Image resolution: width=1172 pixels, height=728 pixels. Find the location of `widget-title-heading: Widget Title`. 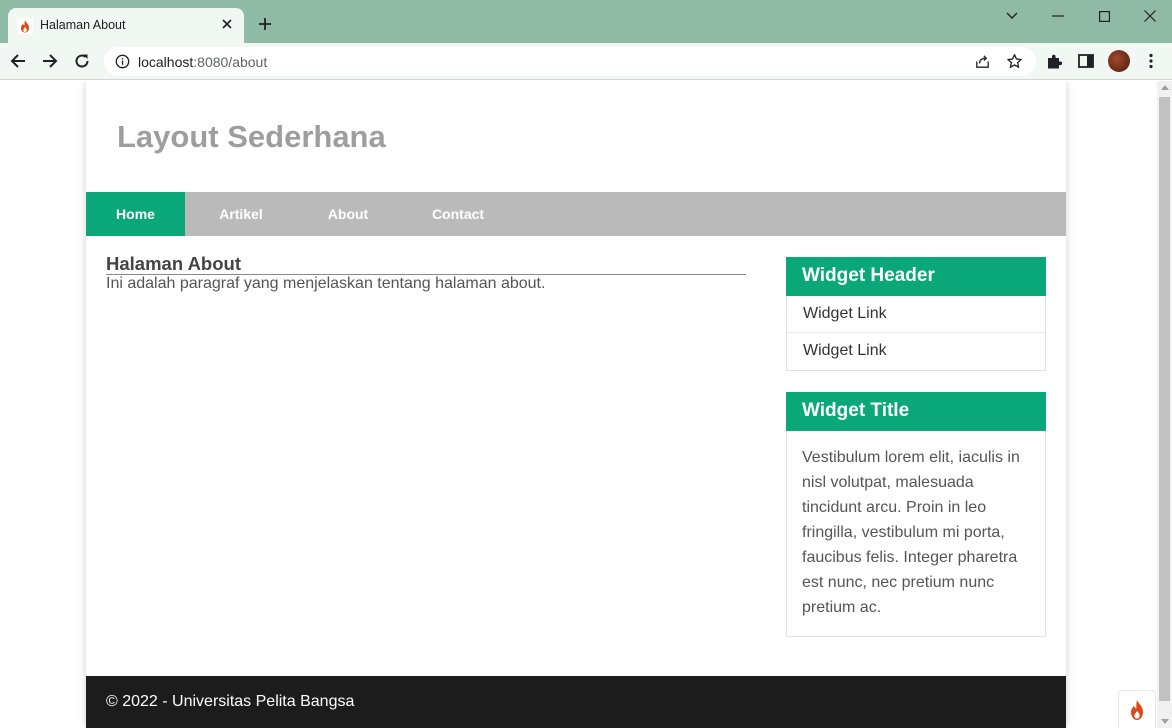

widget-title-heading: Widget Title is located at coordinates (916, 411).